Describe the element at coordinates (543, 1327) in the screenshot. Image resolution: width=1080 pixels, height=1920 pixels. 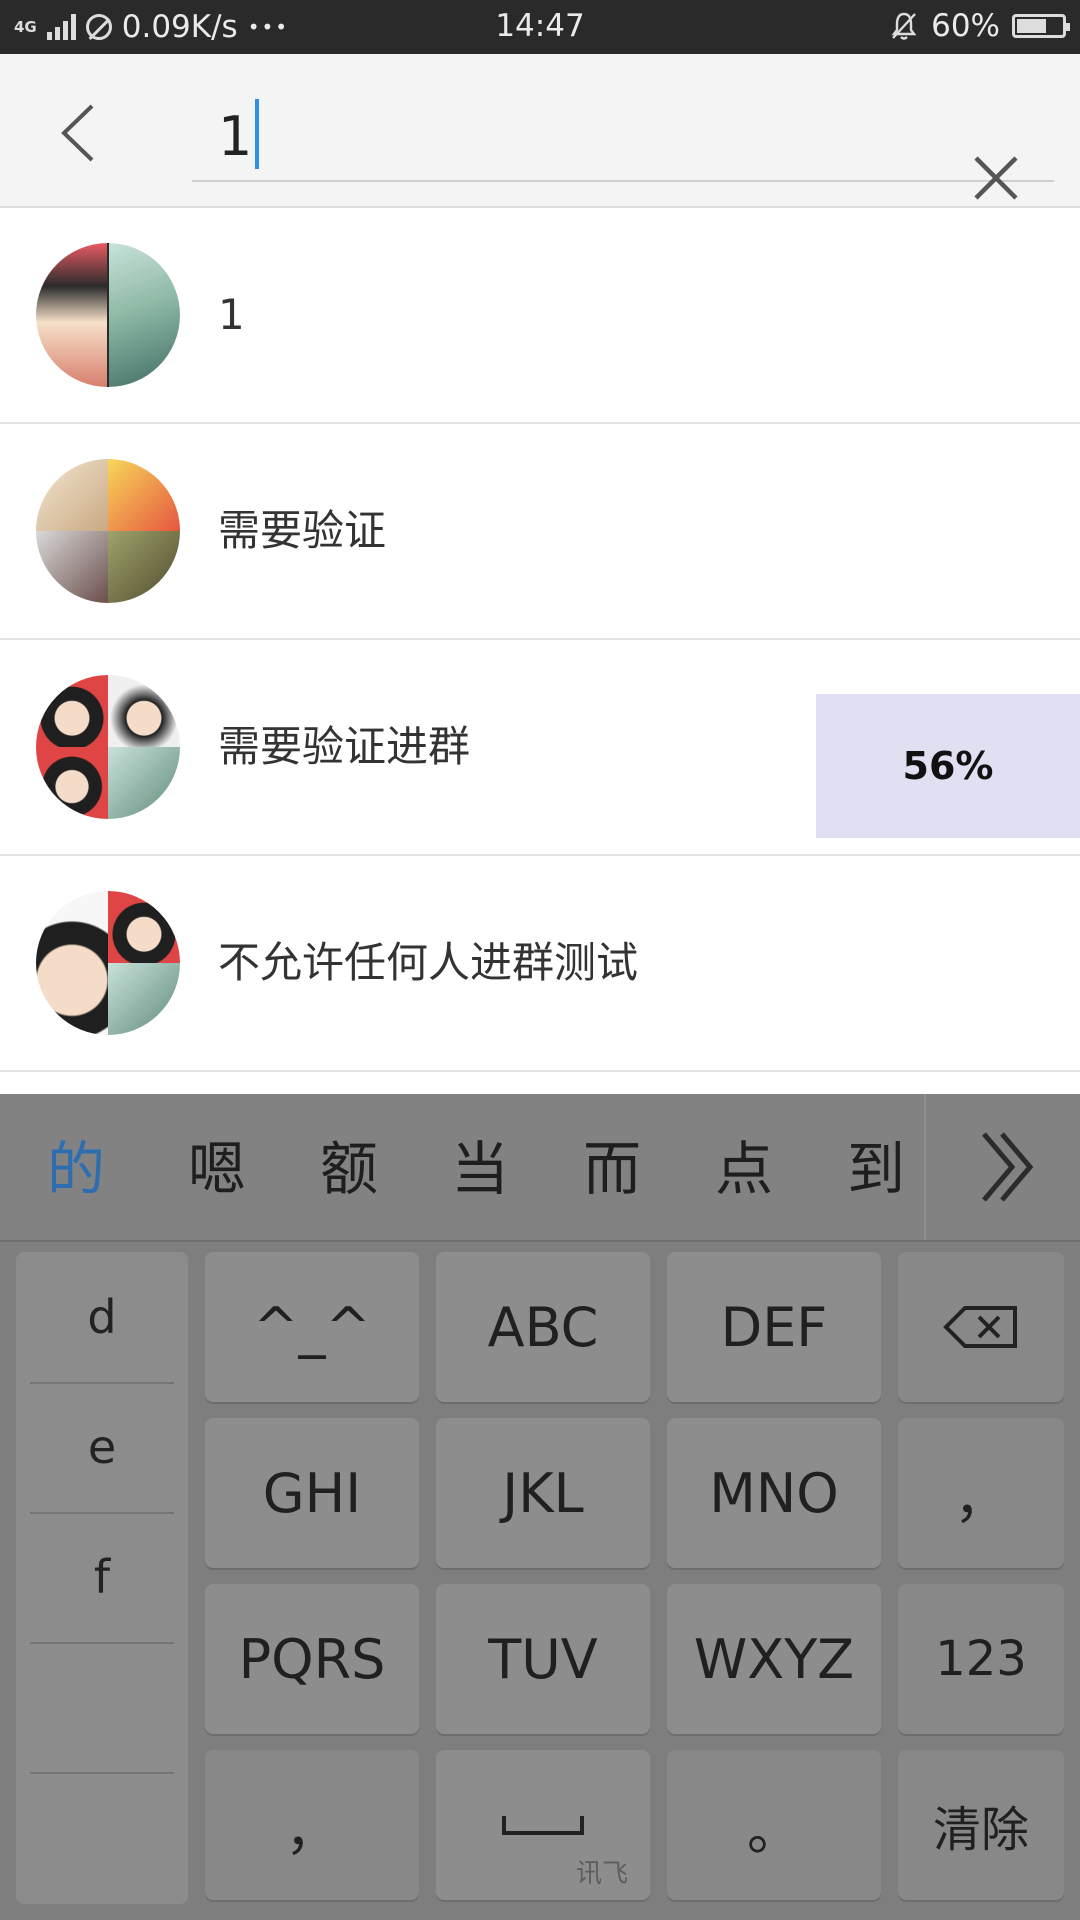
I see `abc-key: ABC` at that location.